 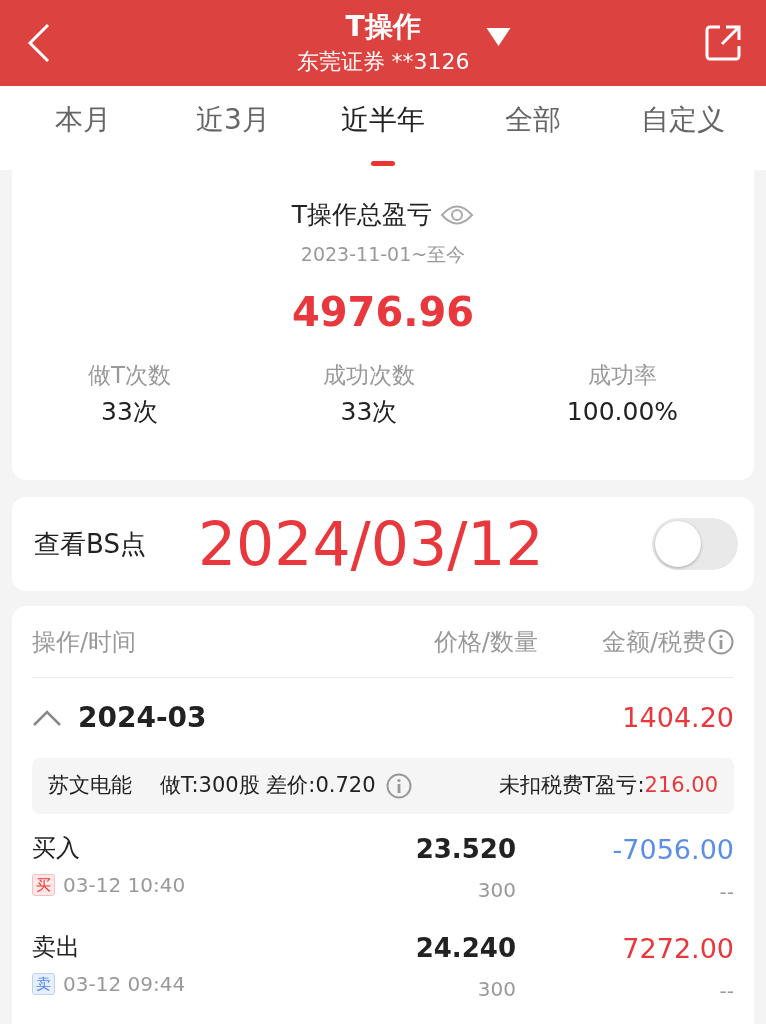 What do you see at coordinates (83, 128) in the screenshot?
I see `period-tab: 本月` at bounding box center [83, 128].